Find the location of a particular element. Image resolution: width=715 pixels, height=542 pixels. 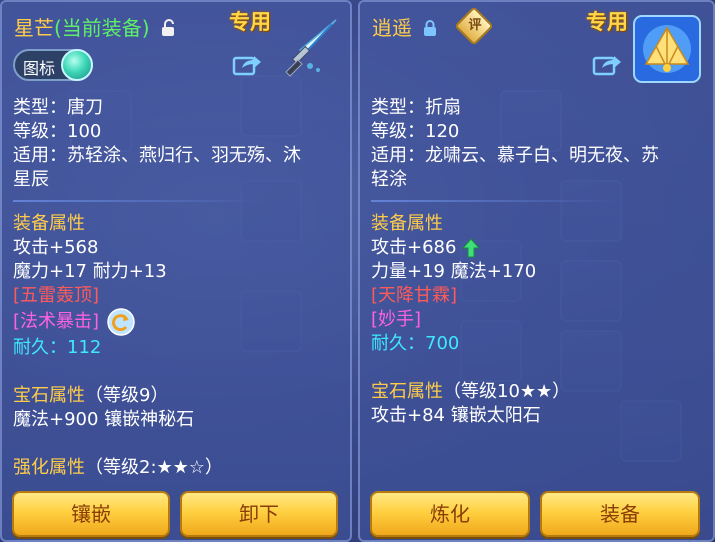

skill-spell-crit: [法术暴击] is located at coordinates (157, 322).